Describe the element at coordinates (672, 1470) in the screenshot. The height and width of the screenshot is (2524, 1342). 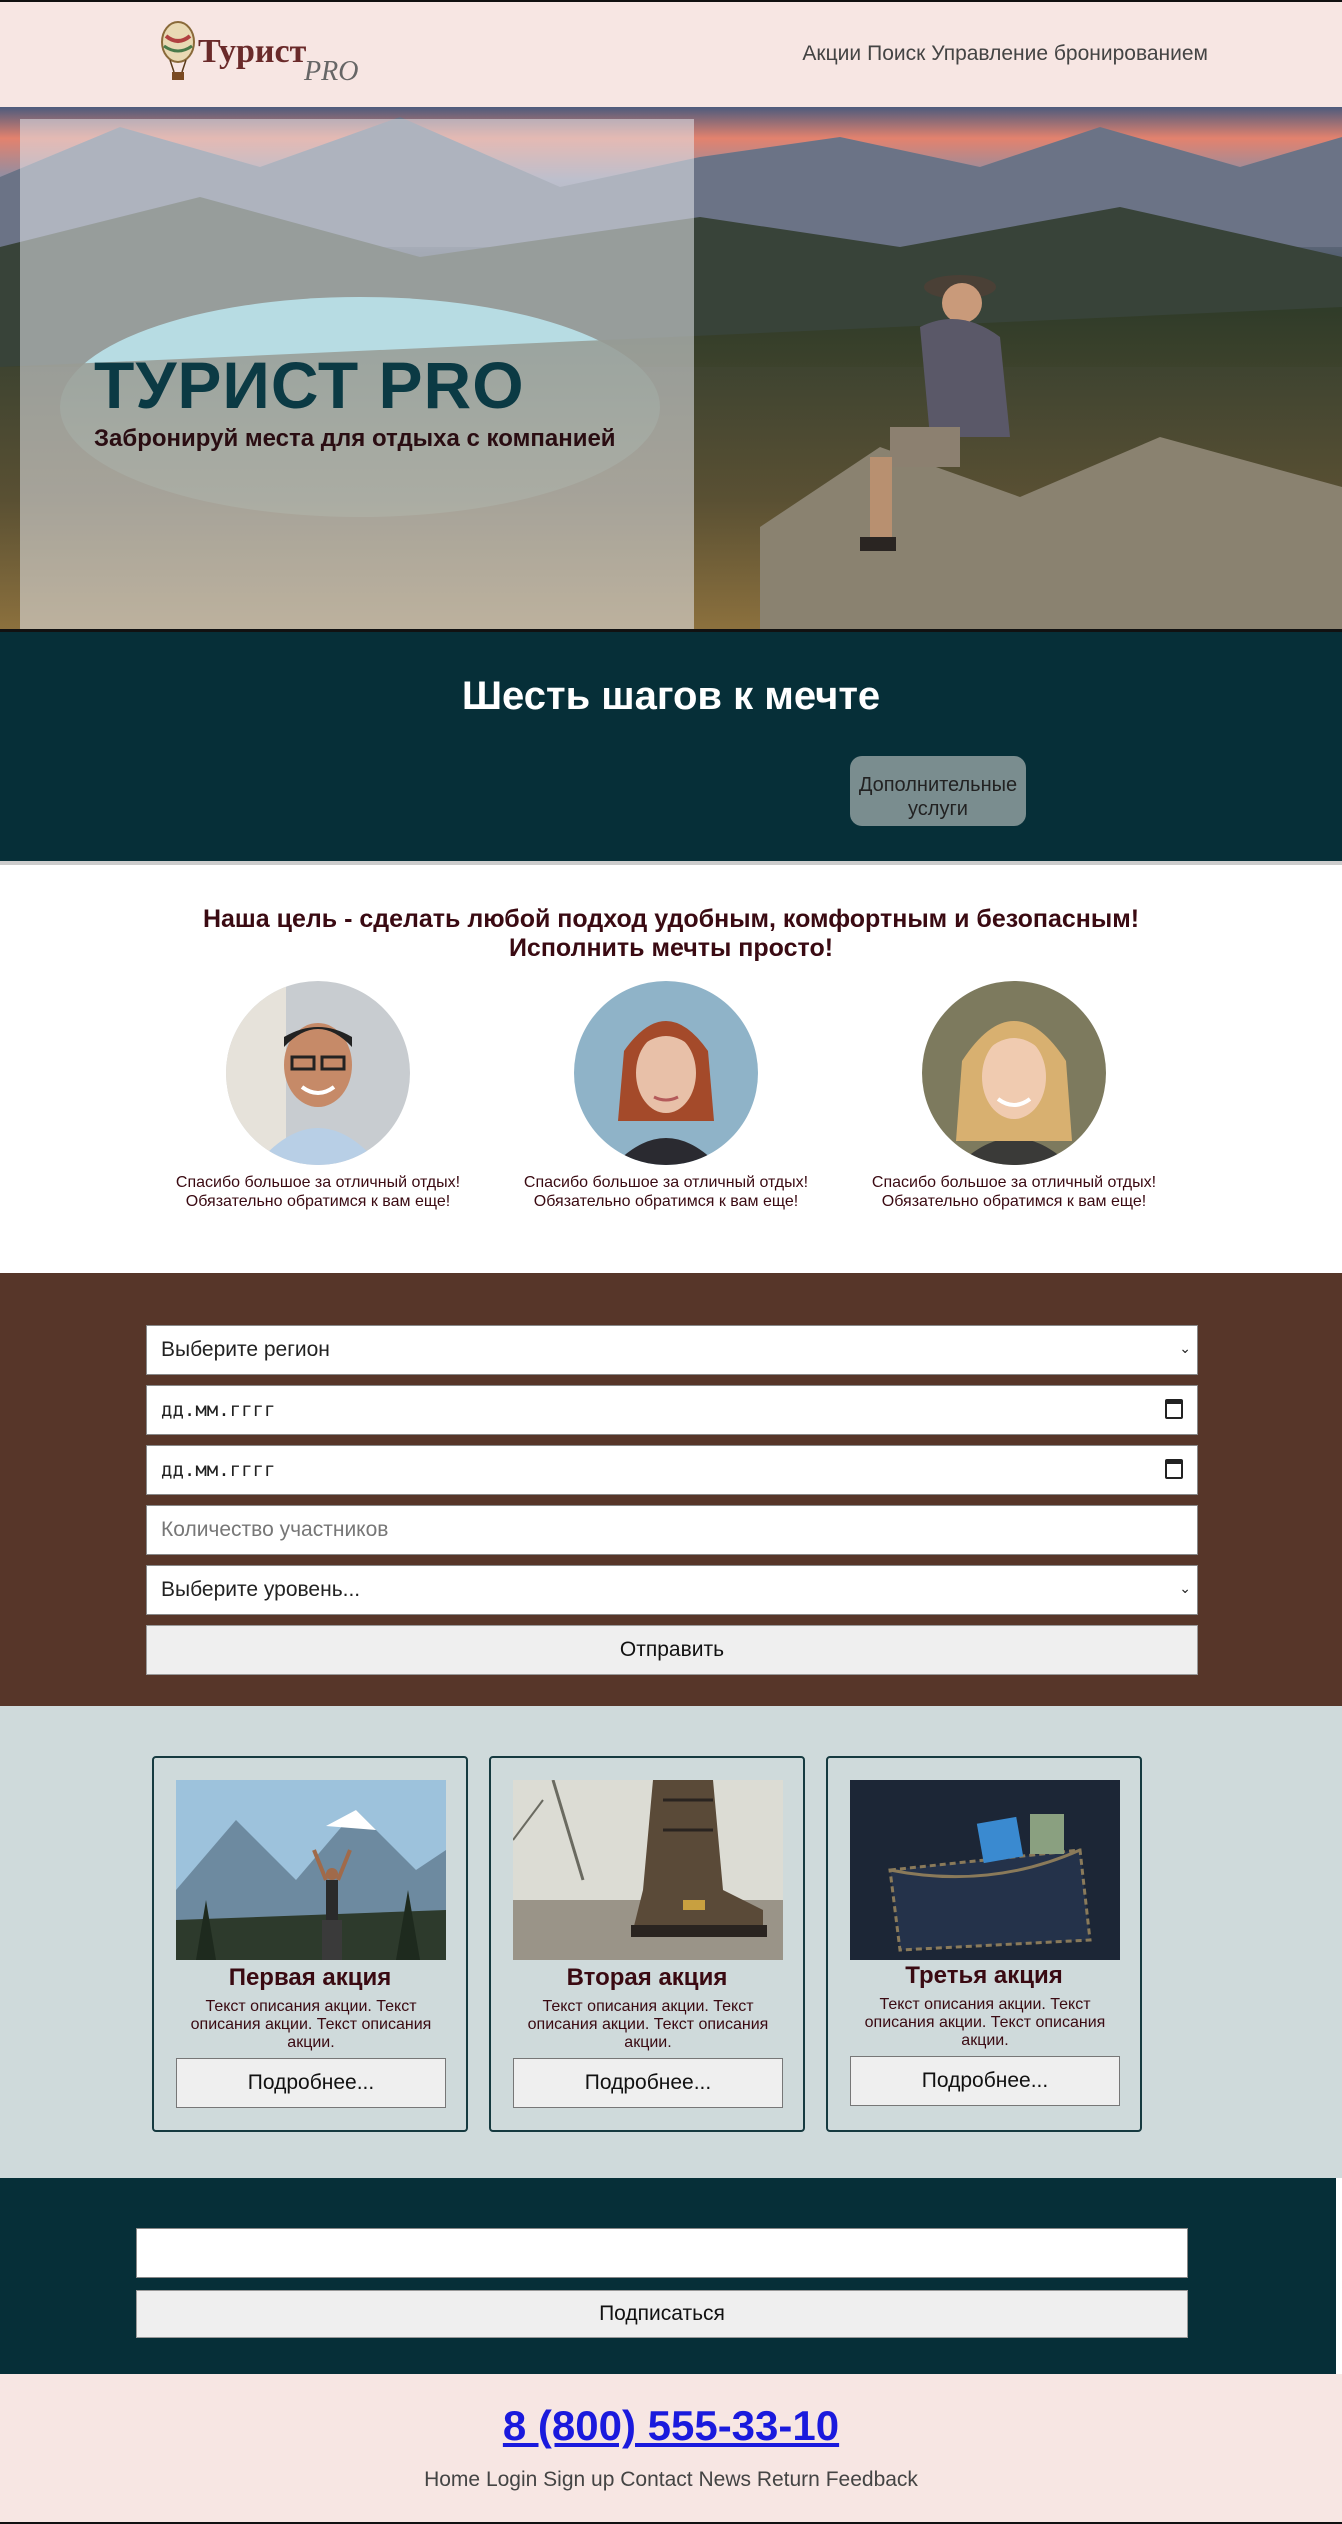
I see `date-to-input: дд.мм.гггг` at that location.